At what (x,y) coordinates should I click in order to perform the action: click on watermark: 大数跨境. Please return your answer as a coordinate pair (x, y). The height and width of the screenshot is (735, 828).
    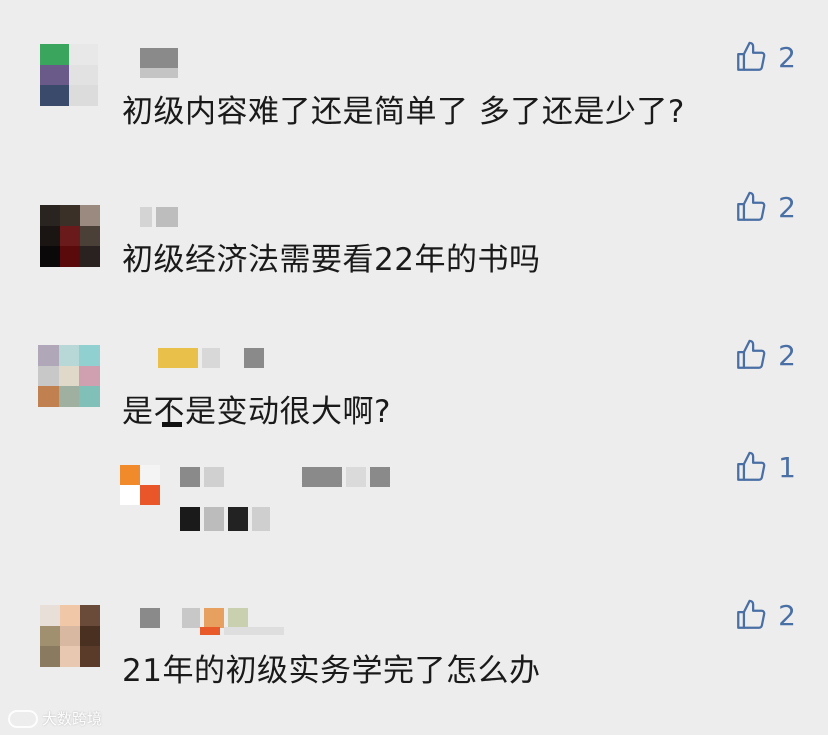
    Looking at the image, I should click on (55, 718).